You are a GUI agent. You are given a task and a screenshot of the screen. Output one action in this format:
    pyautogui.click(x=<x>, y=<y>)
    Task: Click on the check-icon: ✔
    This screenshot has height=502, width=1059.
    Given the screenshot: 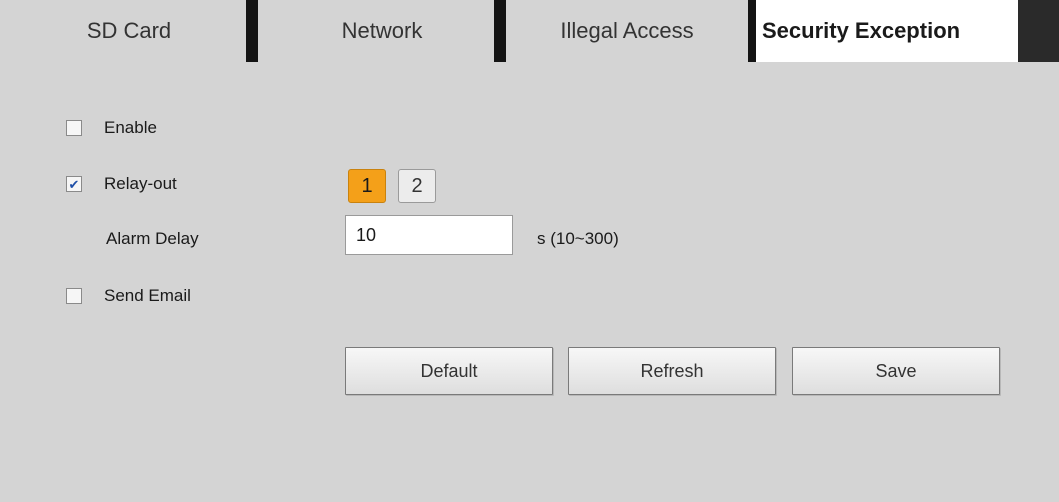 What is the action you would take?
    pyautogui.click(x=74, y=184)
    